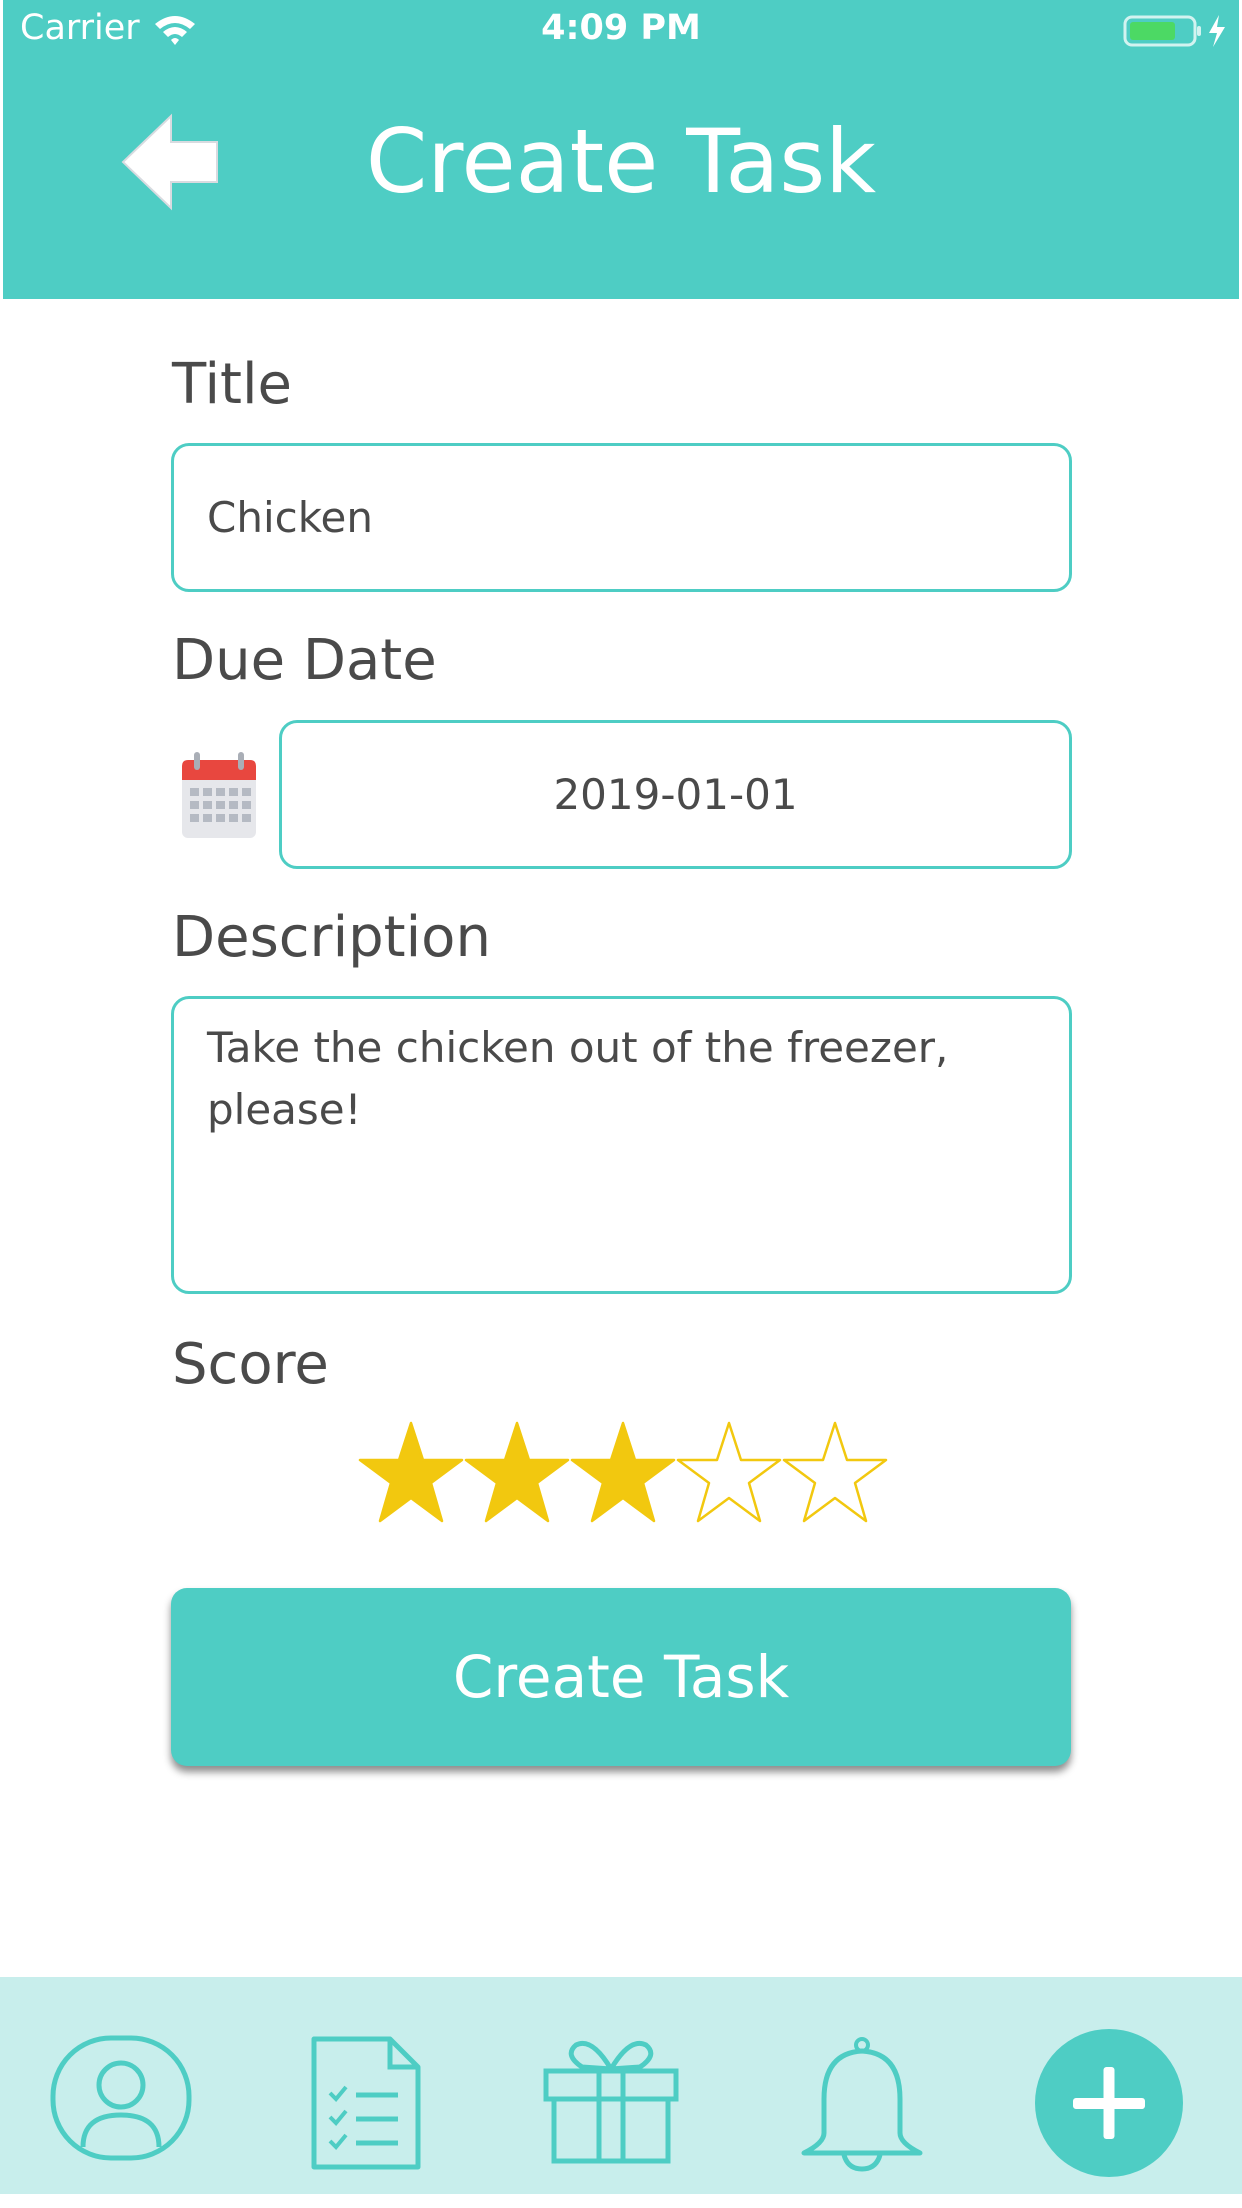 This screenshot has width=1242, height=2208. What do you see at coordinates (232, 384) in the screenshot?
I see `title-label: Title` at bounding box center [232, 384].